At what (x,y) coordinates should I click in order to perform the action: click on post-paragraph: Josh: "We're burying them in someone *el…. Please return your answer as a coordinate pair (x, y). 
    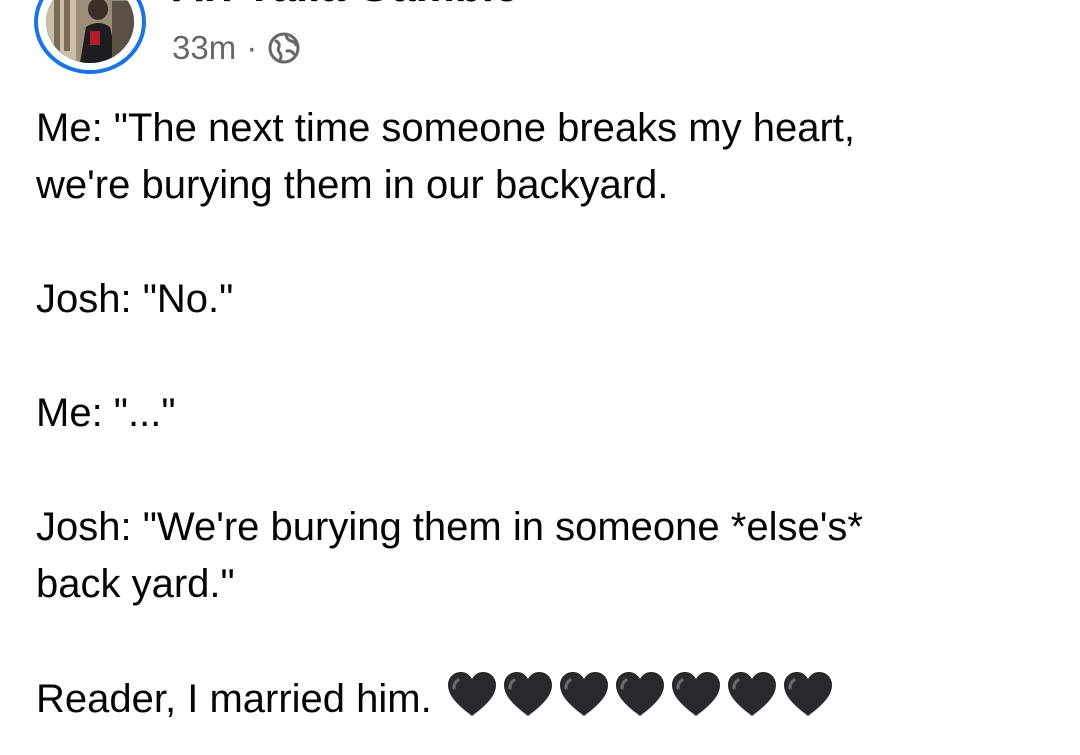
    Looking at the image, I should click on (541, 556).